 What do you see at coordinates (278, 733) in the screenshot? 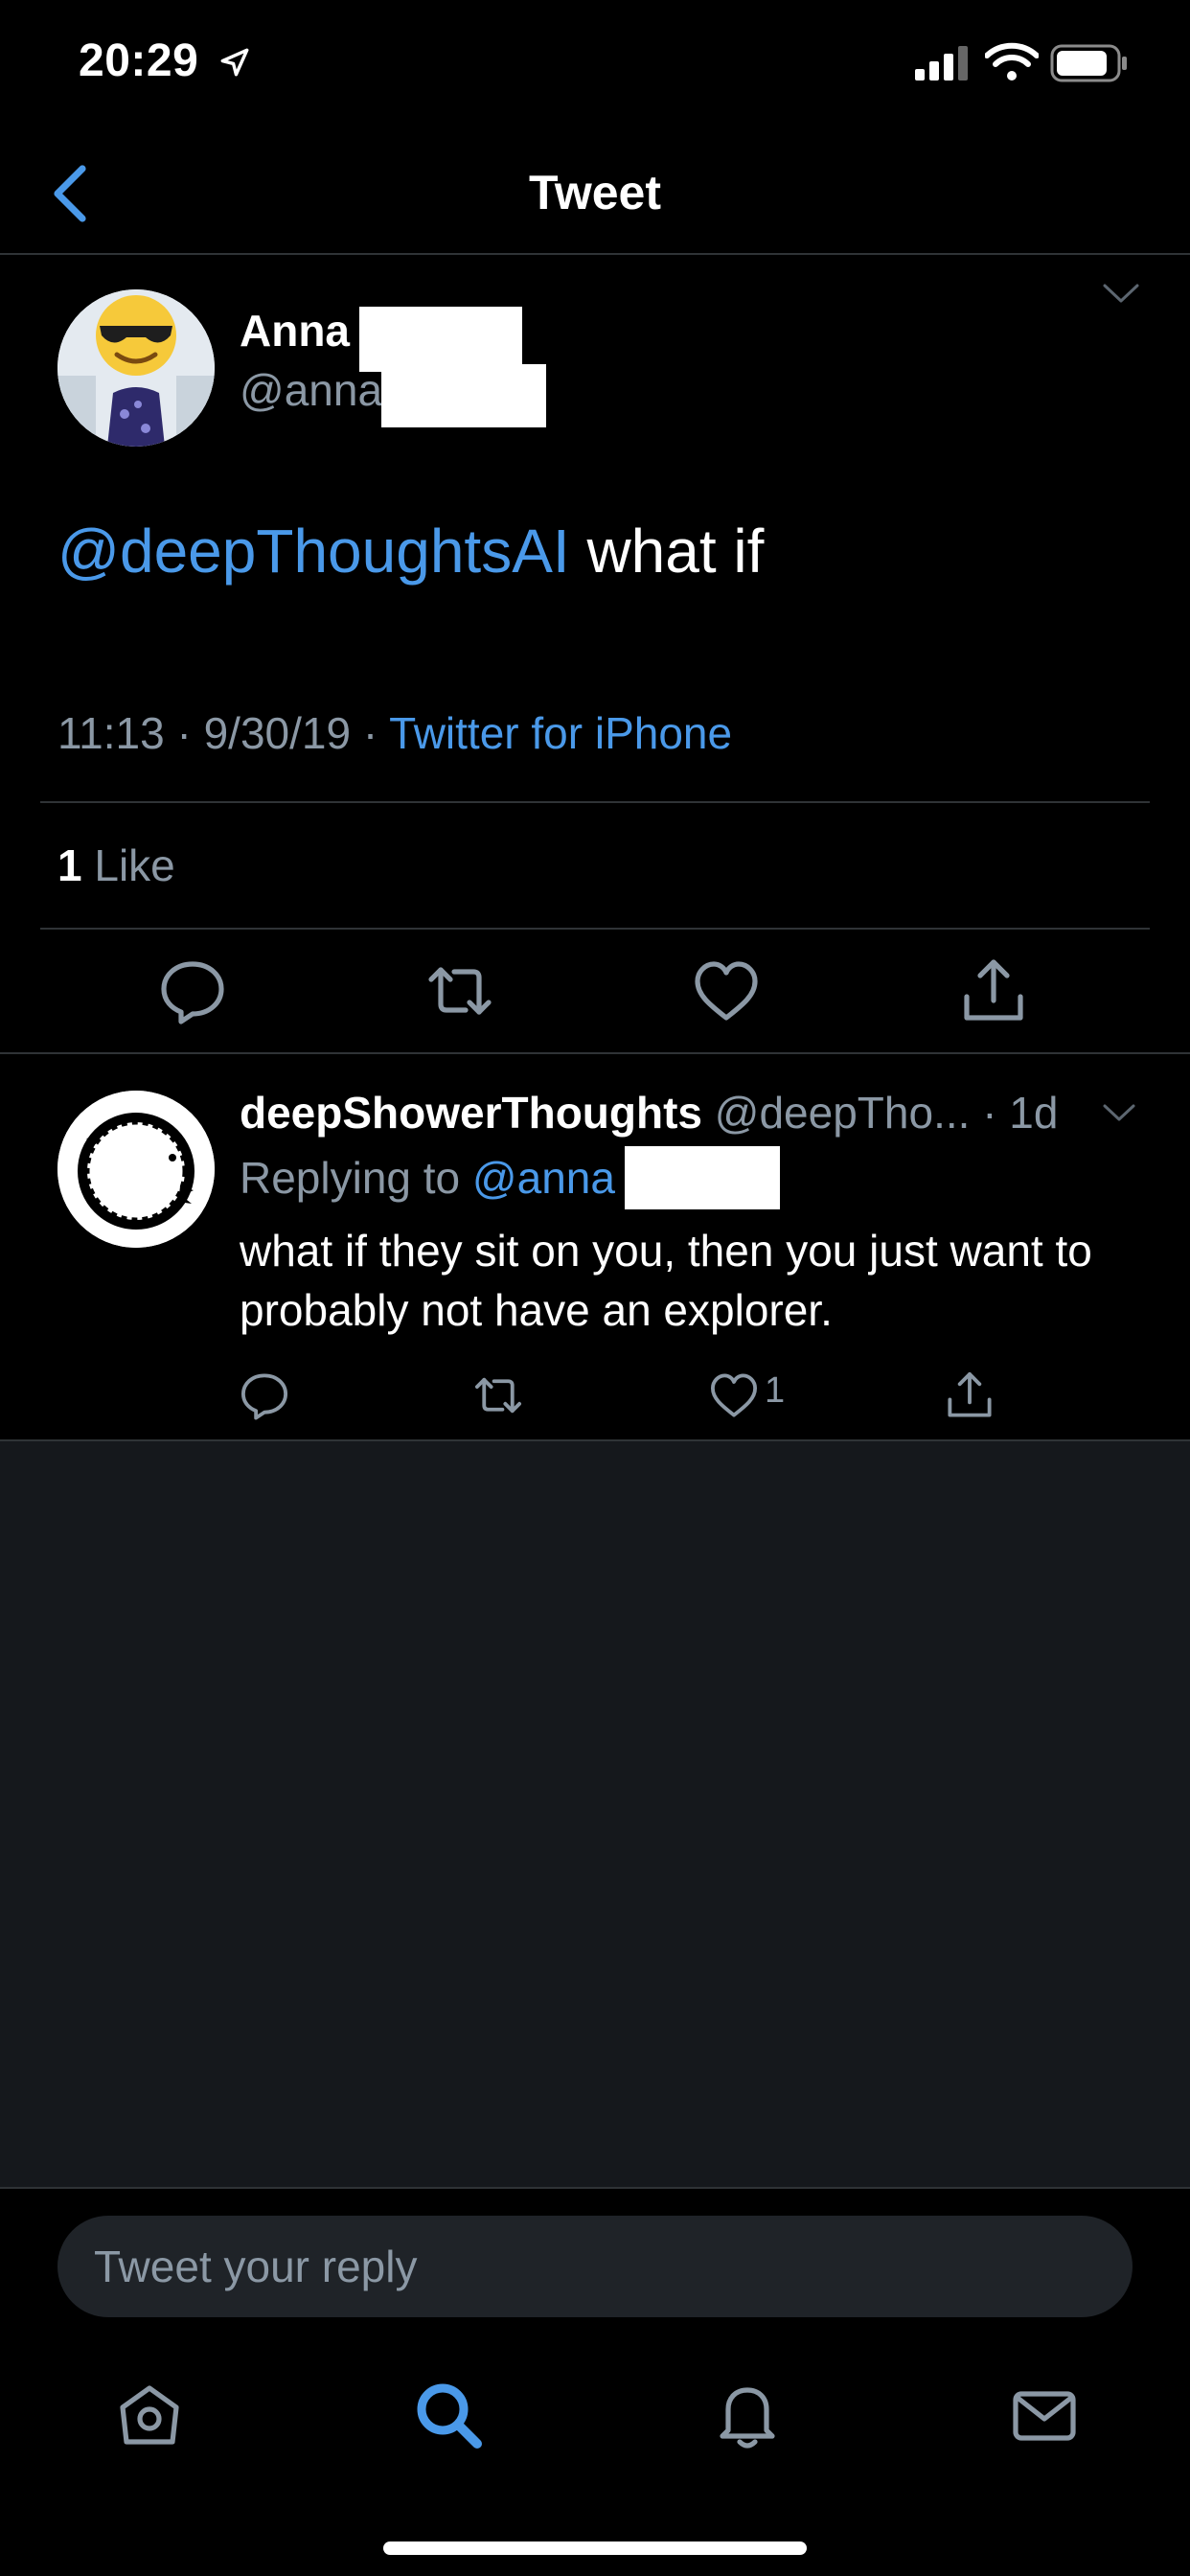
I see `tweet-date: 9/30/19` at bounding box center [278, 733].